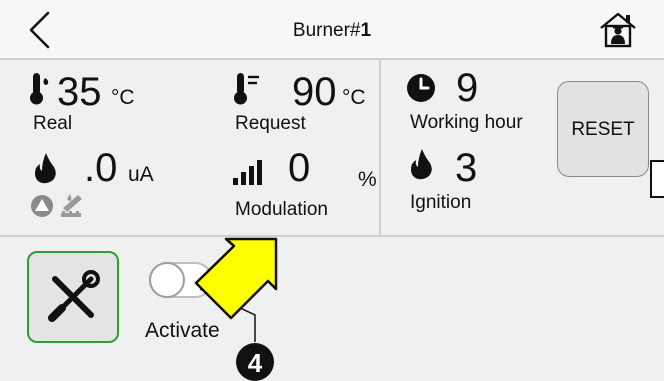 The width and height of the screenshot is (664, 381). I want to click on callout-number: 4, so click(255, 363).